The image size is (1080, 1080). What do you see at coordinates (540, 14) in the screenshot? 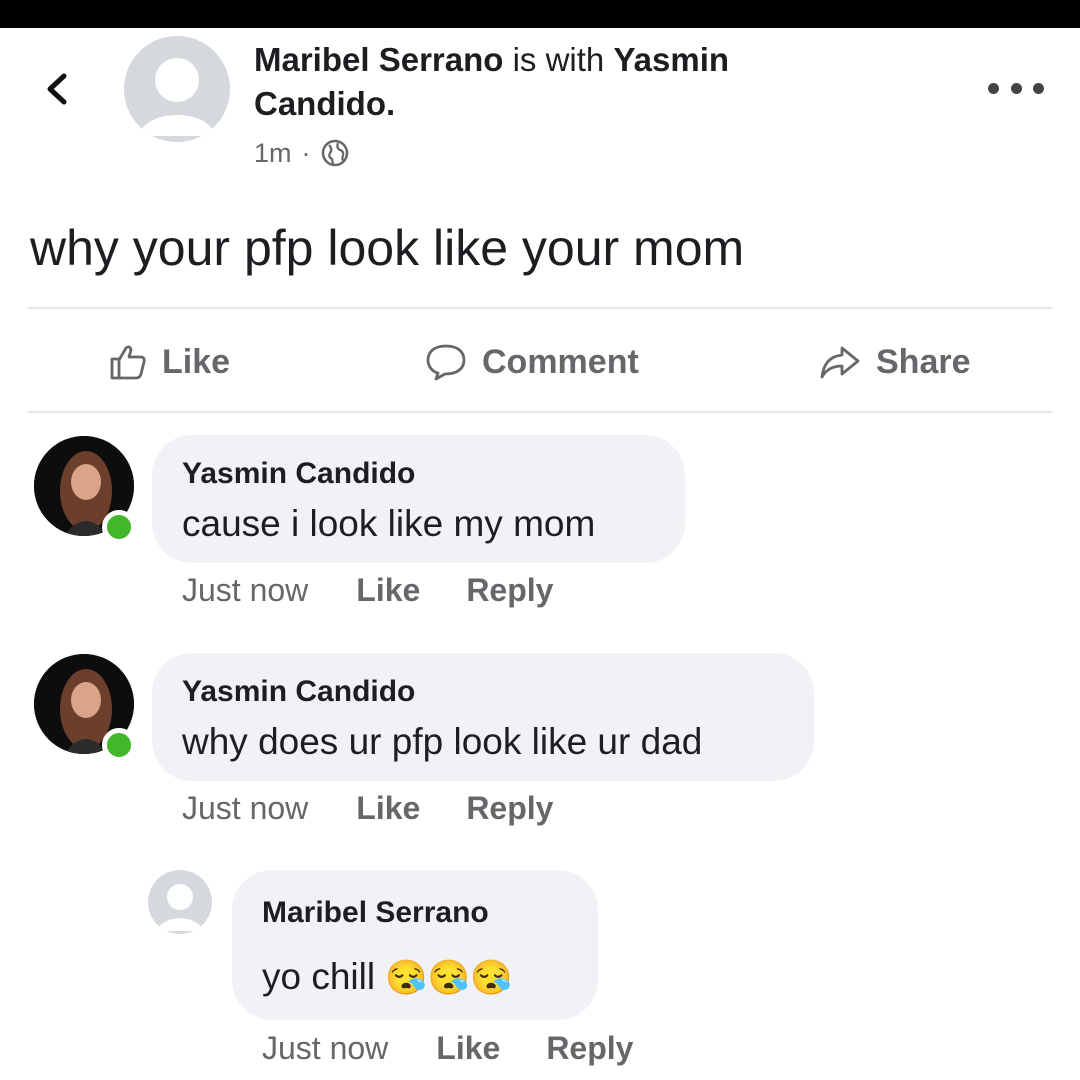
I see `status-bar` at bounding box center [540, 14].